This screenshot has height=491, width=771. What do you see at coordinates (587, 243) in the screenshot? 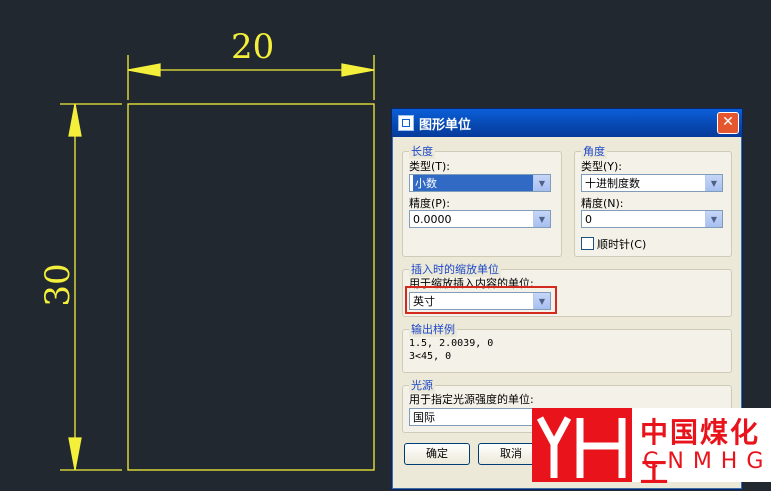
I see `clockwise-checkbox` at bounding box center [587, 243].